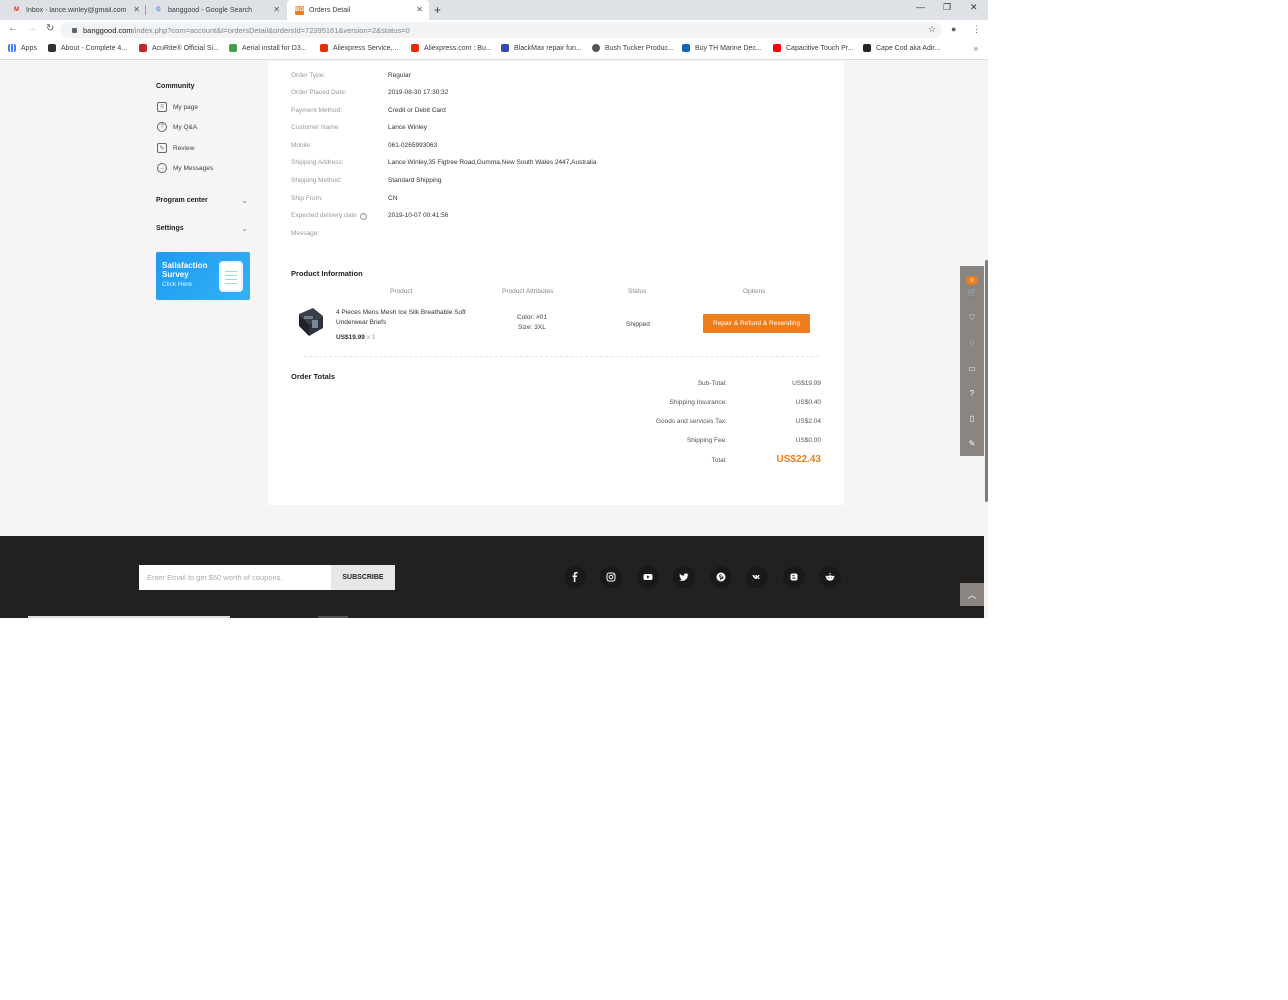 The height and width of the screenshot is (1000, 1288). Describe the element at coordinates (231, 276) in the screenshot. I see `clipboard-icon` at that location.